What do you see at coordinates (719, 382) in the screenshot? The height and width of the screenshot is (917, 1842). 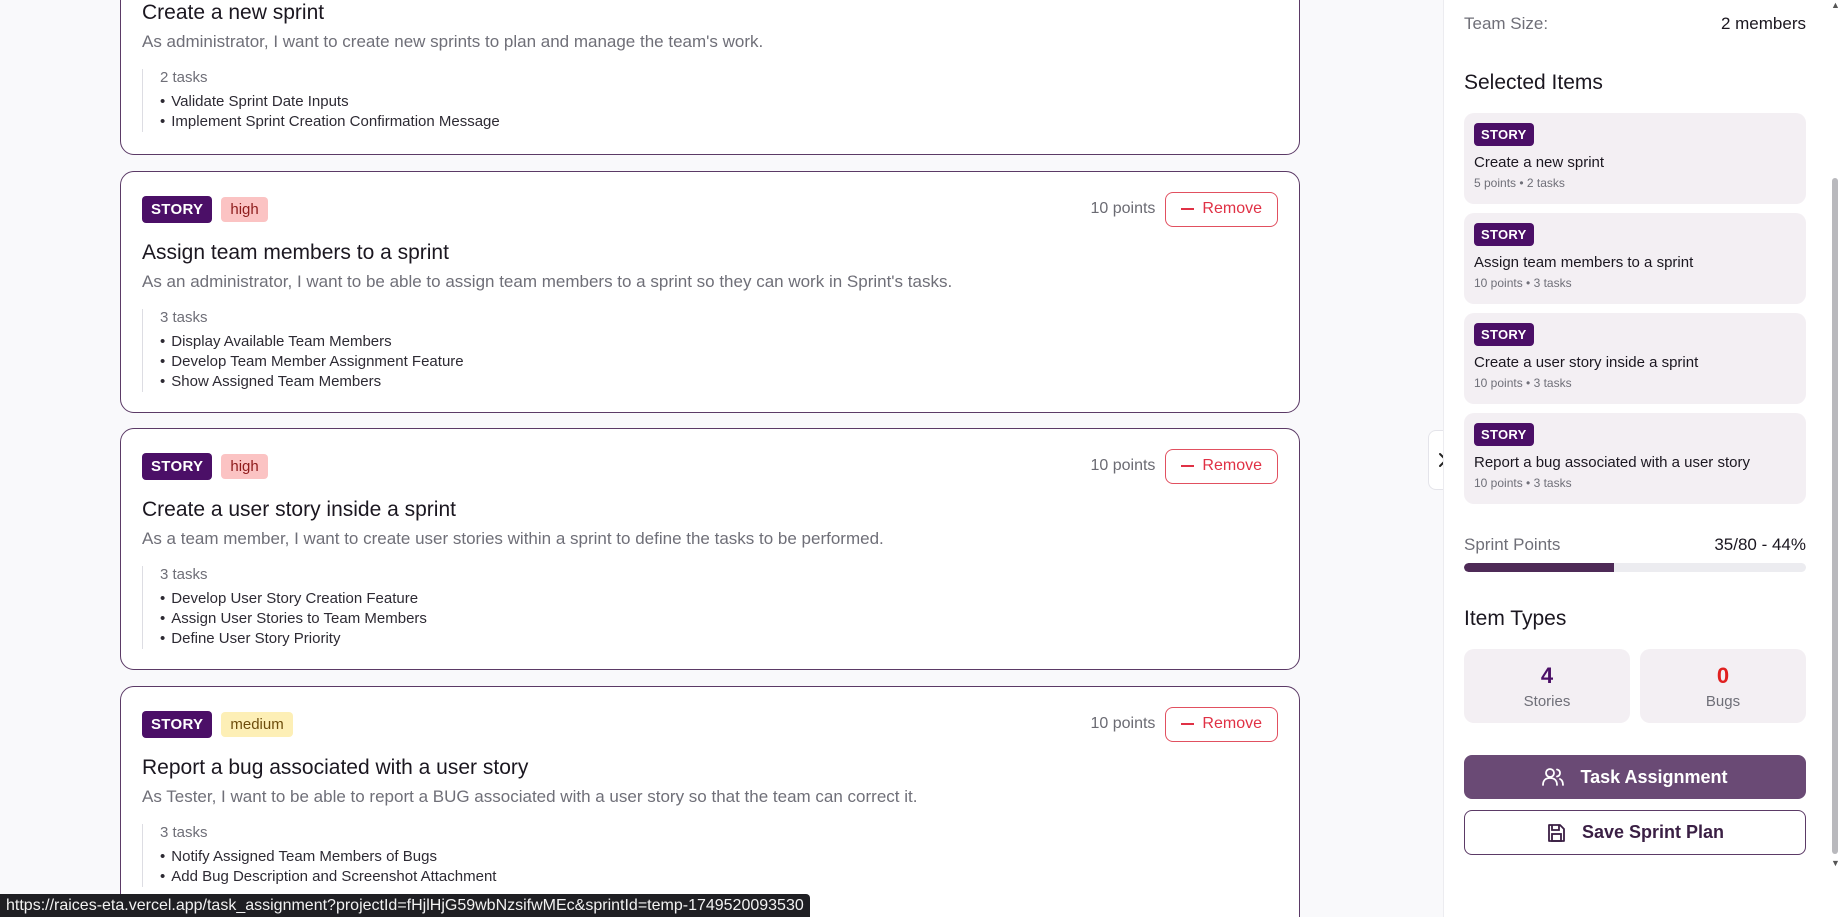 I see `task-item: Show Assigned Team Members` at bounding box center [719, 382].